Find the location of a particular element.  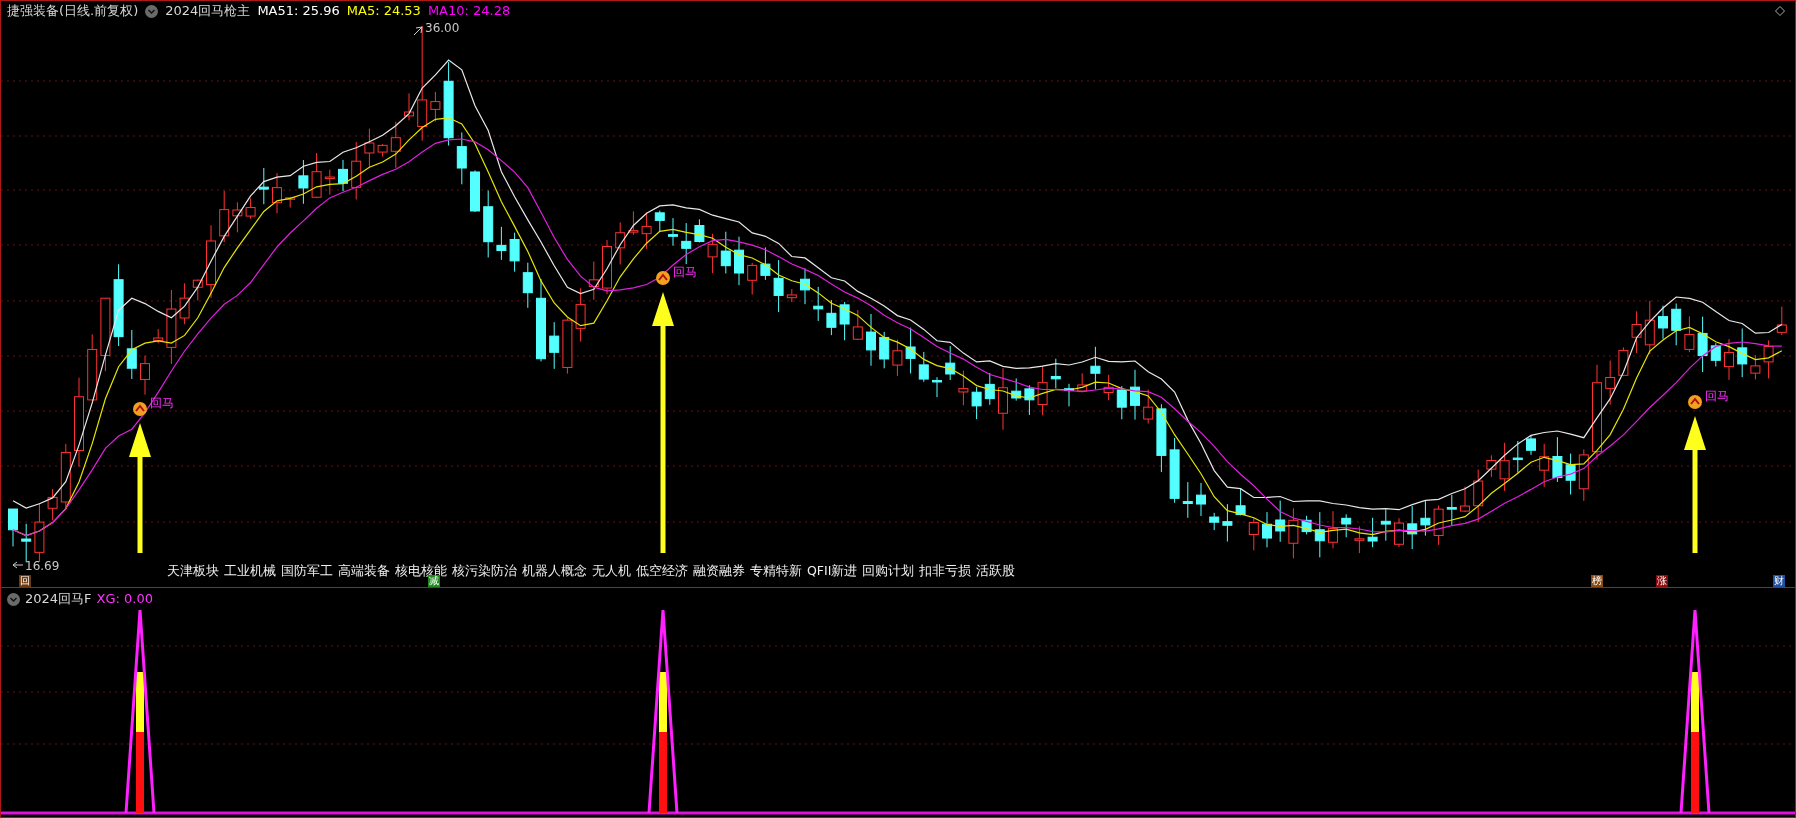

indicator-name: 2024回马F is located at coordinates (58, 599).